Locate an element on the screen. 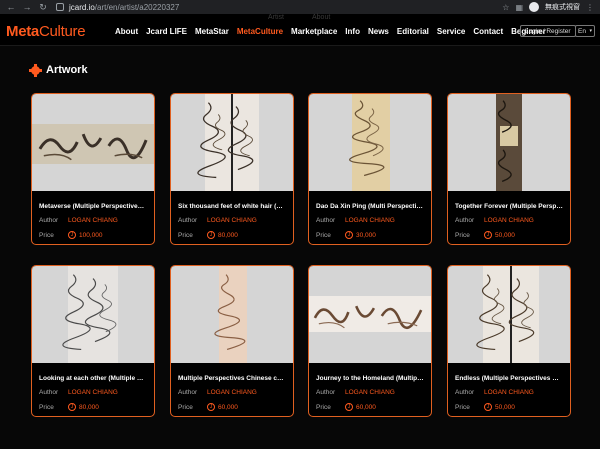 The height and width of the screenshot is (449, 600). logo-part-culture: Culture is located at coordinates (62, 31).